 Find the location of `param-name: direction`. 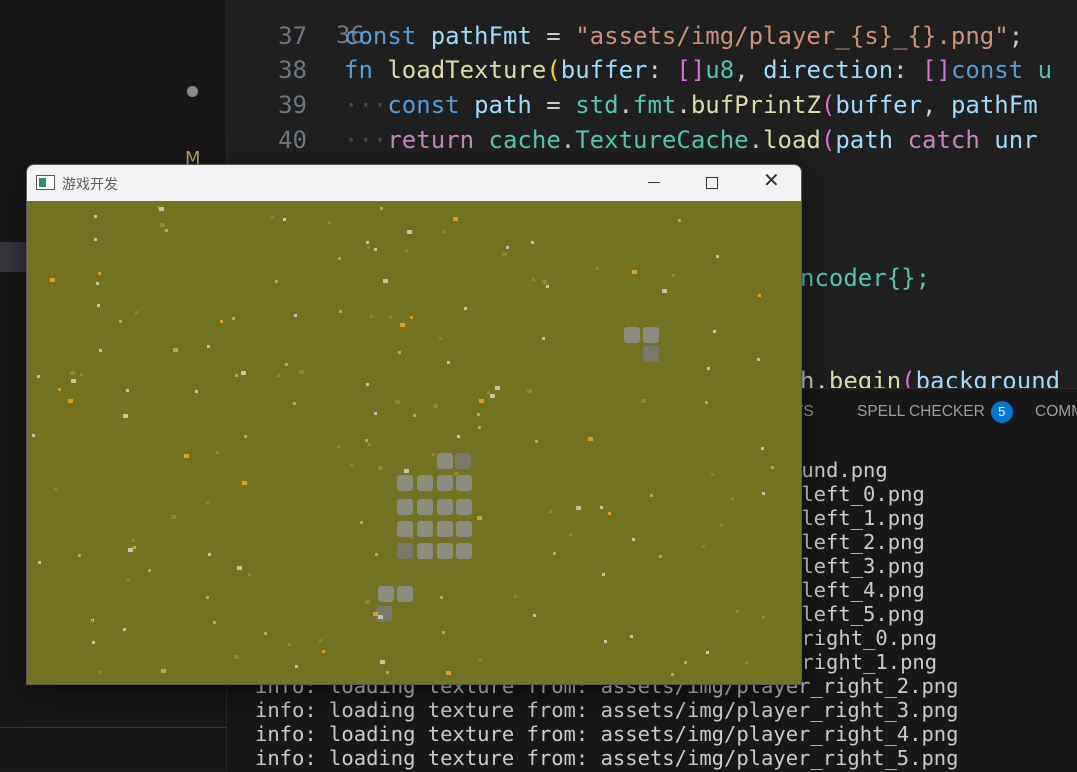

param-name: direction is located at coordinates (828, 70).